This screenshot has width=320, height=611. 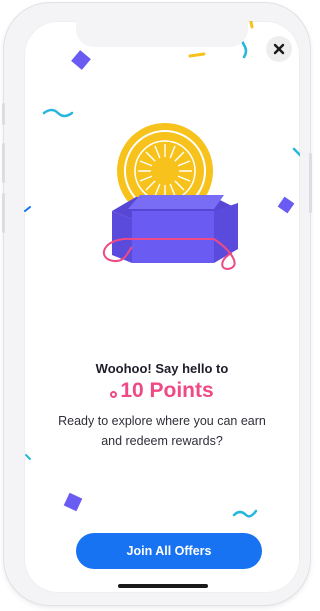 What do you see at coordinates (170, 233) in the screenshot?
I see `gift-box-icon` at bounding box center [170, 233].